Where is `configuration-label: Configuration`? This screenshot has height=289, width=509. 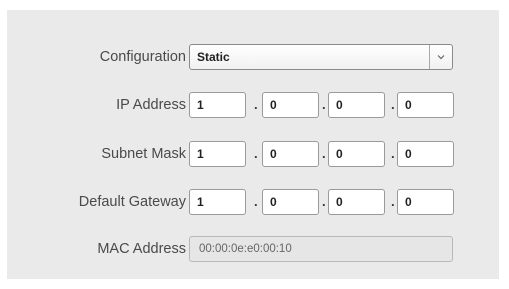
configuration-label: Configuration is located at coordinates (142, 57).